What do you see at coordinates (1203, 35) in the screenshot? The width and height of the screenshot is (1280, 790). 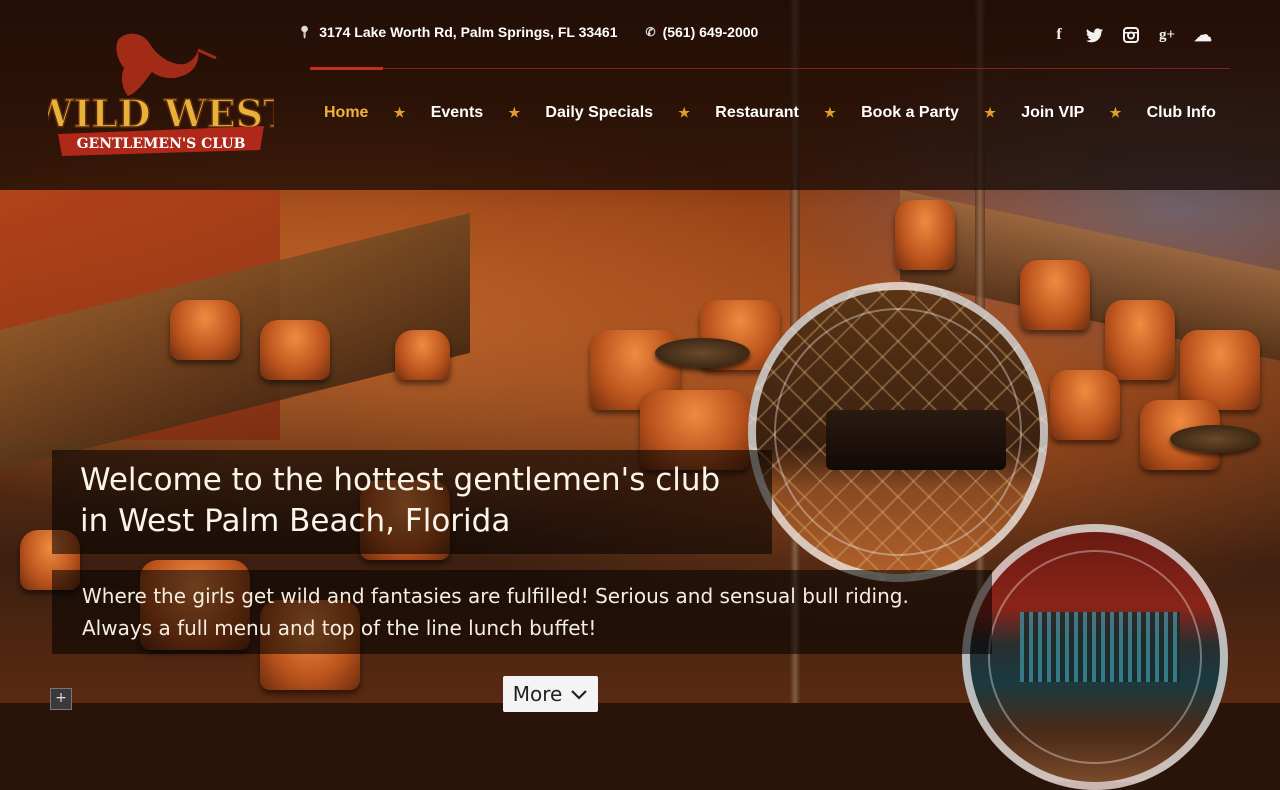 I see `soundcloud-icon: ☁` at bounding box center [1203, 35].